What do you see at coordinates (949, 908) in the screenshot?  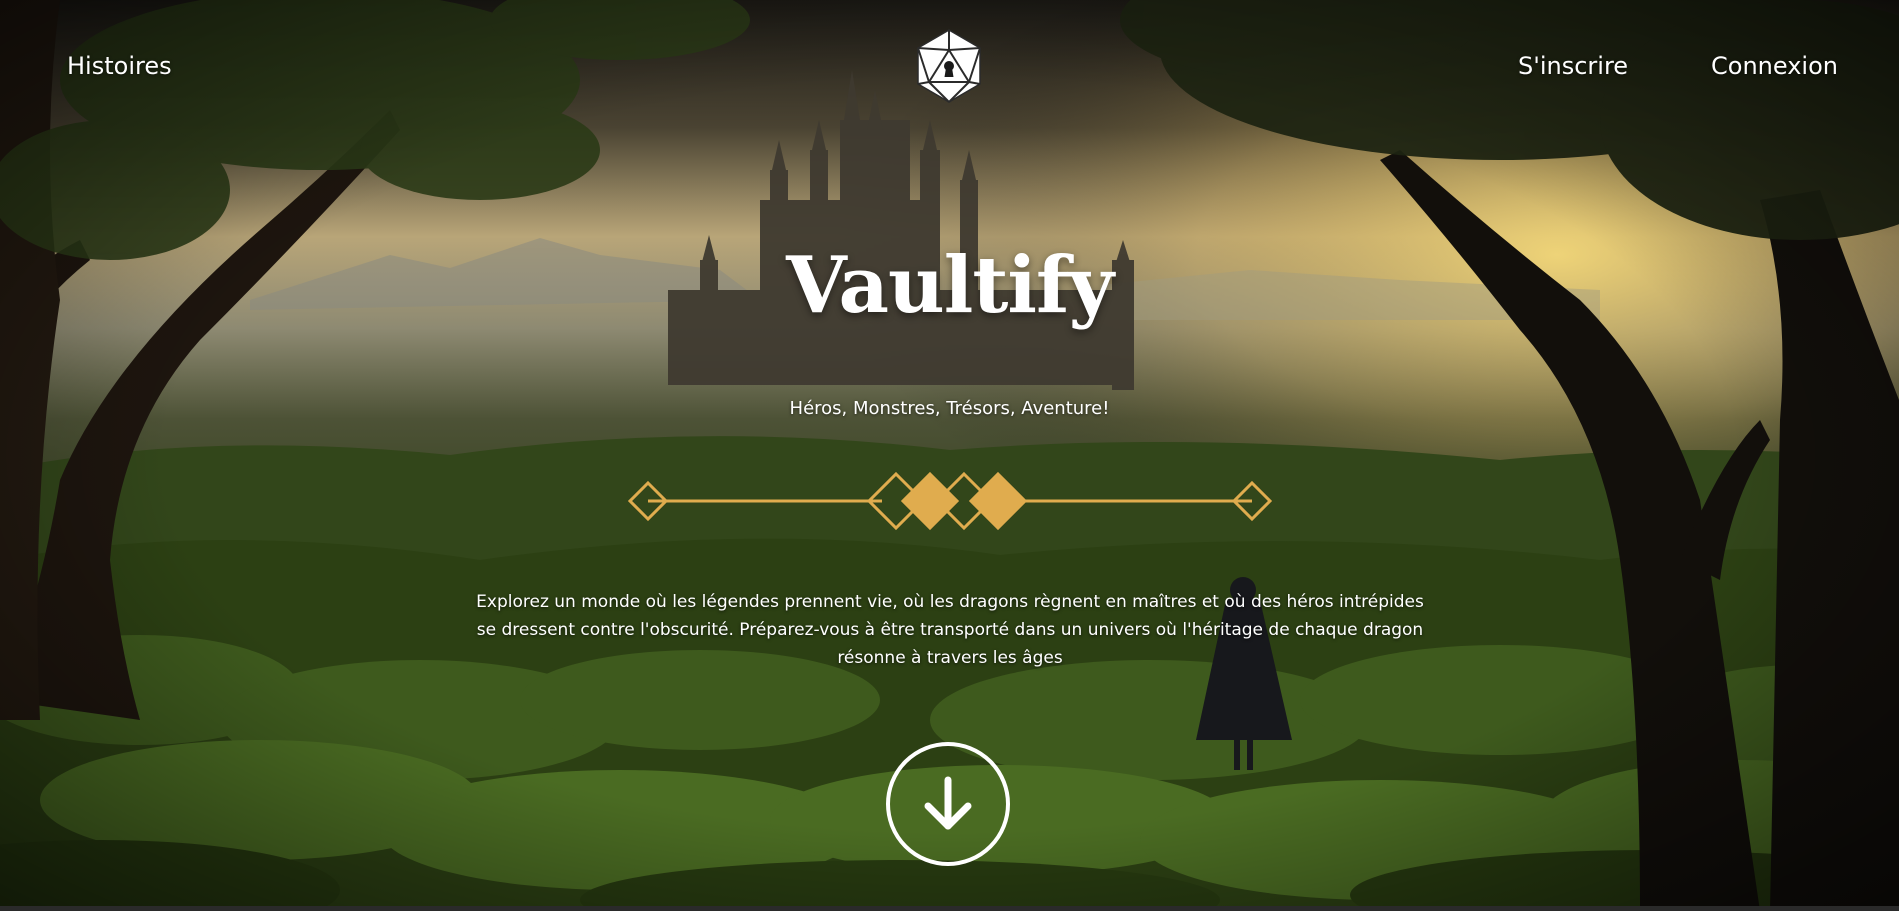 I see `bottom-border` at bounding box center [949, 908].